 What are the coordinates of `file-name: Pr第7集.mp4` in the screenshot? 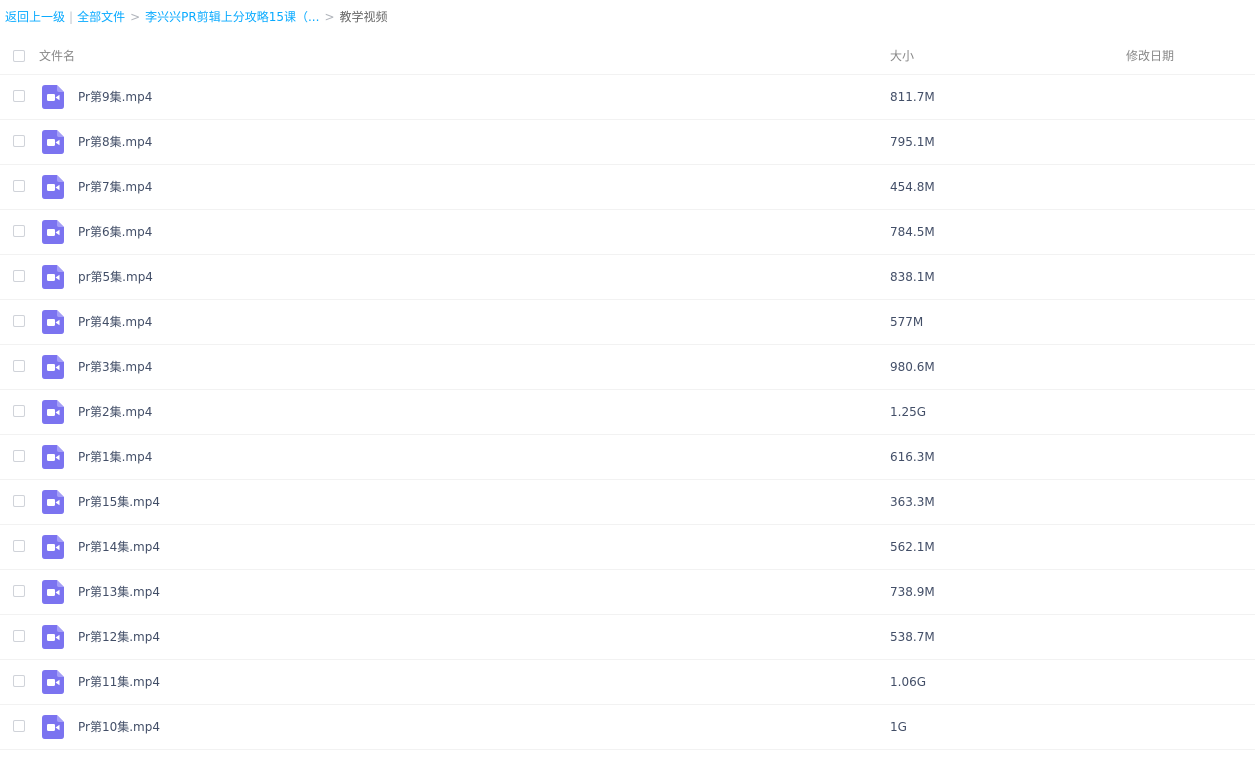 It's located at (115, 187).